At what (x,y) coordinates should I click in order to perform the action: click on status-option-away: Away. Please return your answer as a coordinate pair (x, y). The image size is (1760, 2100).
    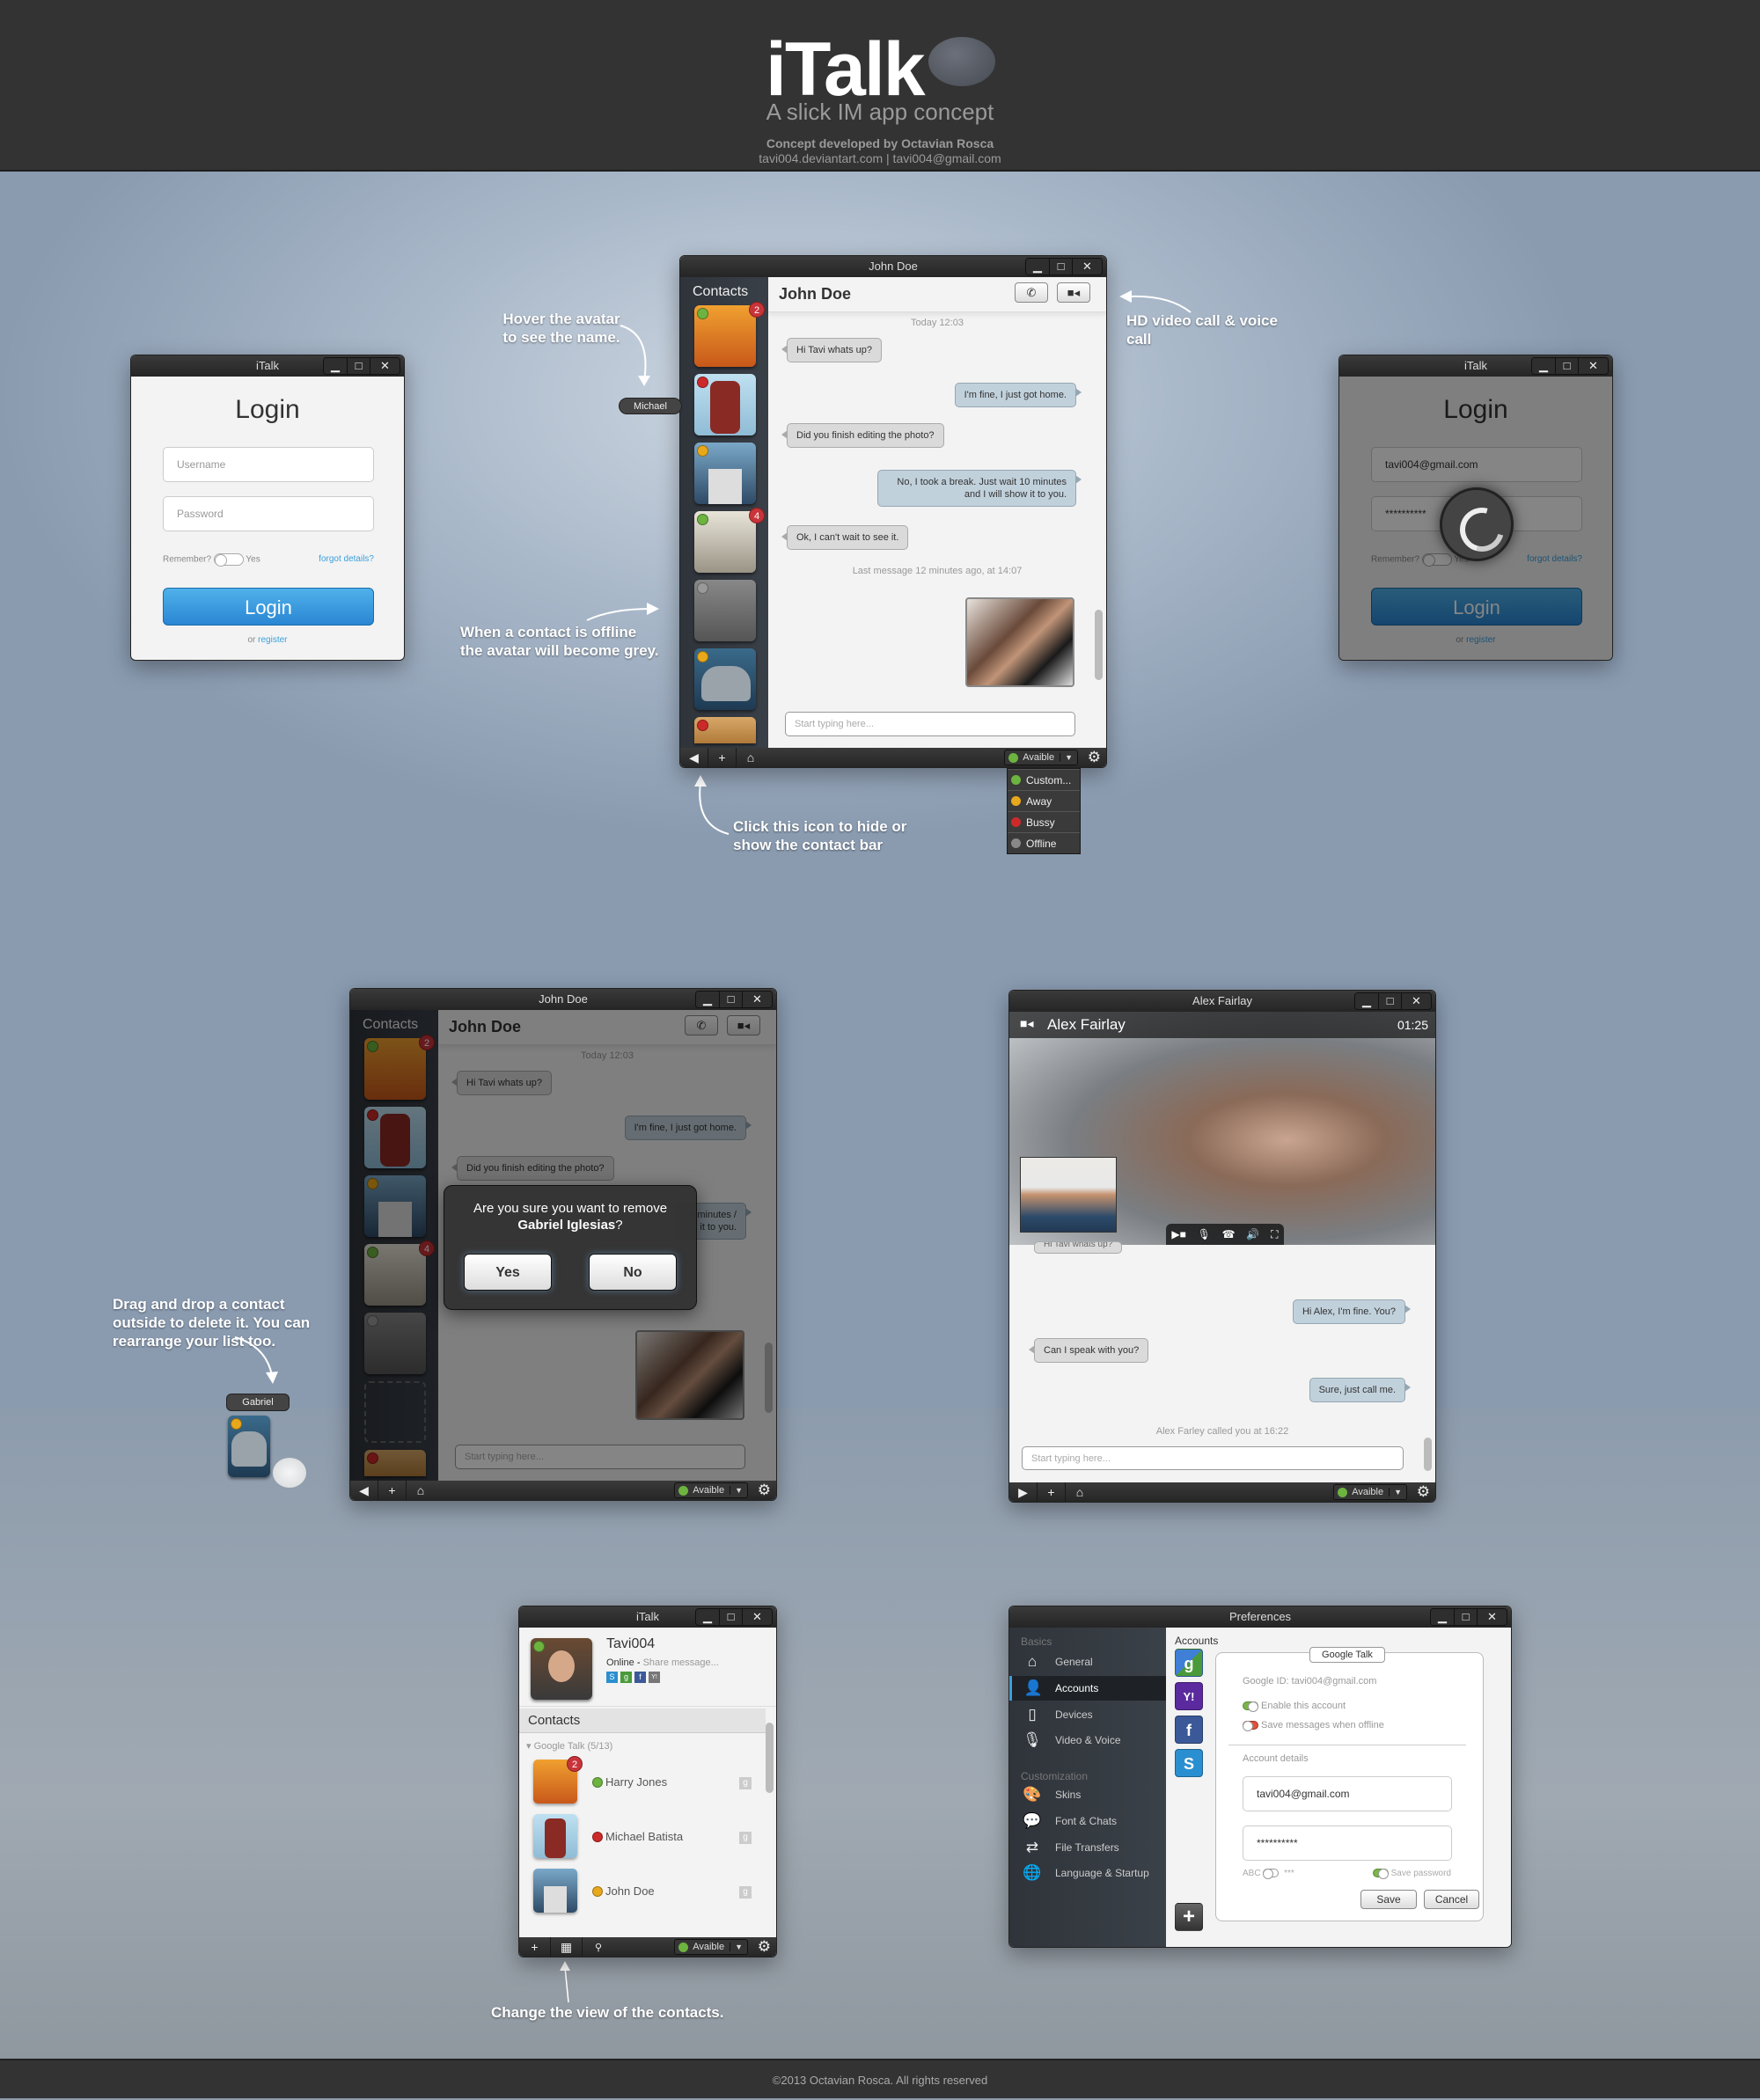
    Looking at the image, I should click on (1044, 801).